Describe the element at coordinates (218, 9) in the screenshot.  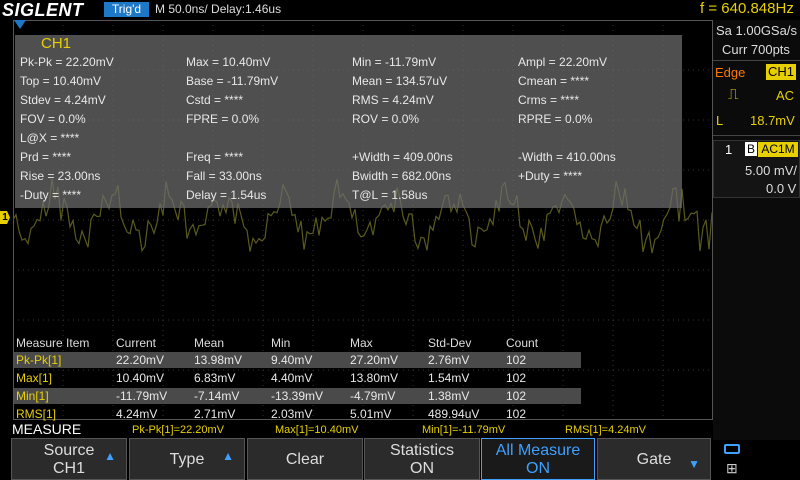
I see `timebase-readout: M 50.0ns/ Delay:1.46us` at that location.